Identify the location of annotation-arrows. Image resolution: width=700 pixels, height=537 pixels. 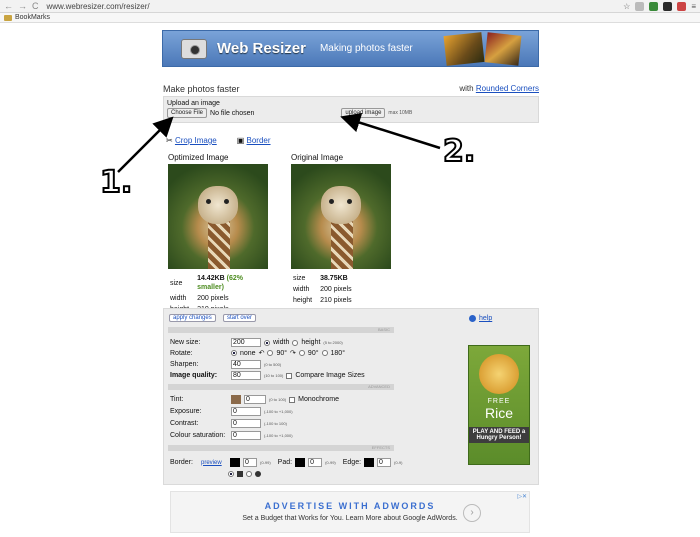
(279, 142).